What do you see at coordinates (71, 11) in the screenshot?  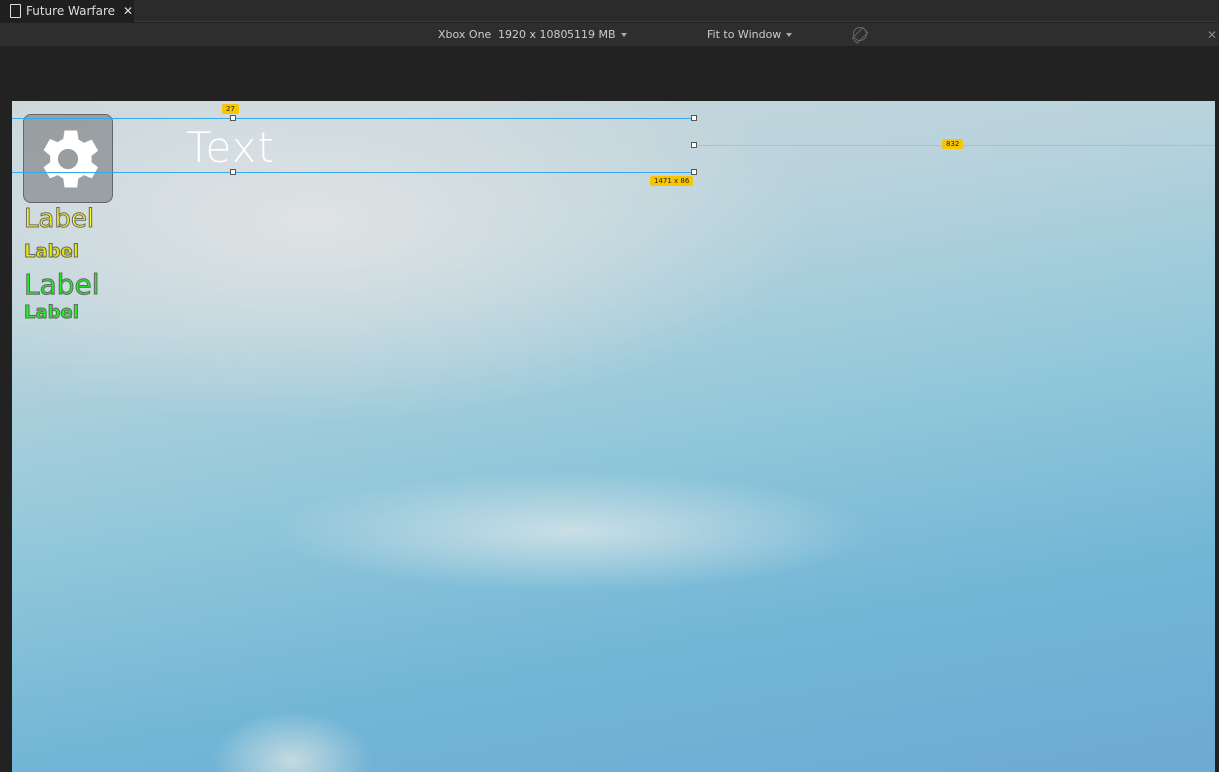 I see `tab-label: Future Warfare` at bounding box center [71, 11].